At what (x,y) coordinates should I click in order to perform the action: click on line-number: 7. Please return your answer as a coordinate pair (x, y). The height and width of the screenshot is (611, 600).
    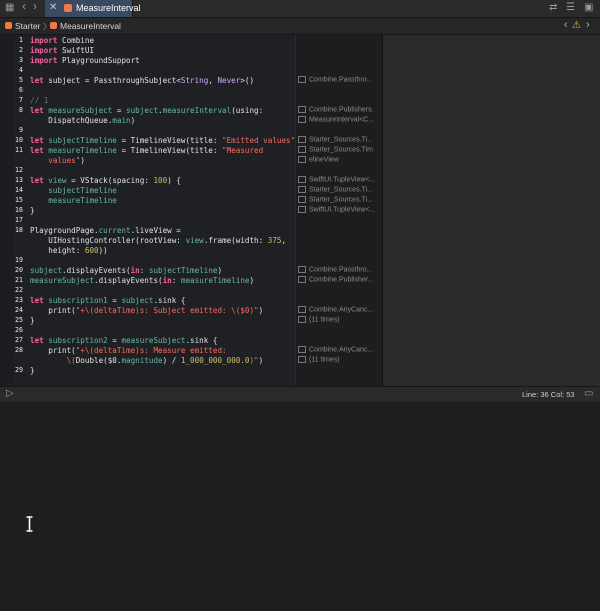
    Looking at the image, I should click on (21, 100).